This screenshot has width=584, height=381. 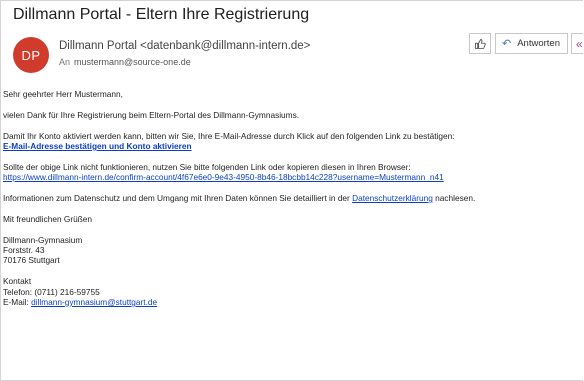 I want to click on address-name: Dillmann-Gymnasium, so click(x=43, y=239).